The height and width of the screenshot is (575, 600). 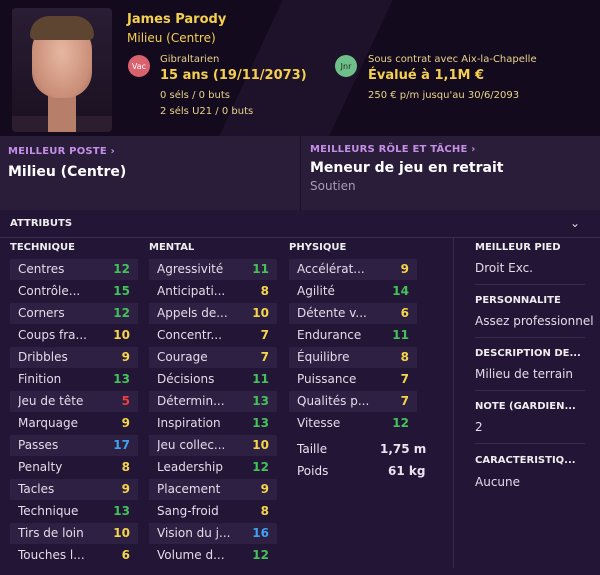 I want to click on wage-info: 250 € p/m jusqu'au 30/6/2093, so click(x=444, y=95).